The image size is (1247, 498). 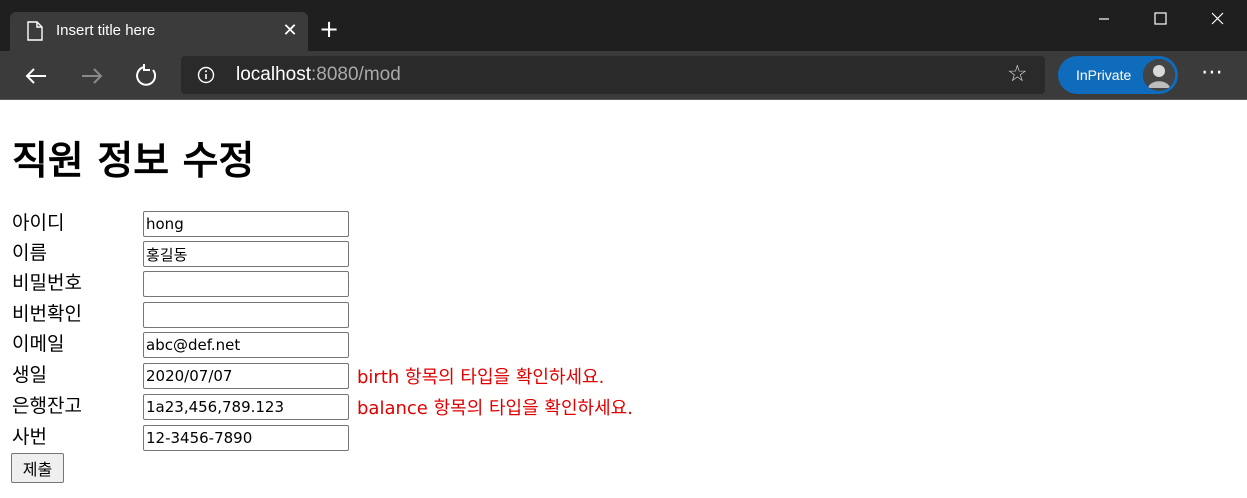 I want to click on profile-avatar-icon, so click(x=1159, y=75).